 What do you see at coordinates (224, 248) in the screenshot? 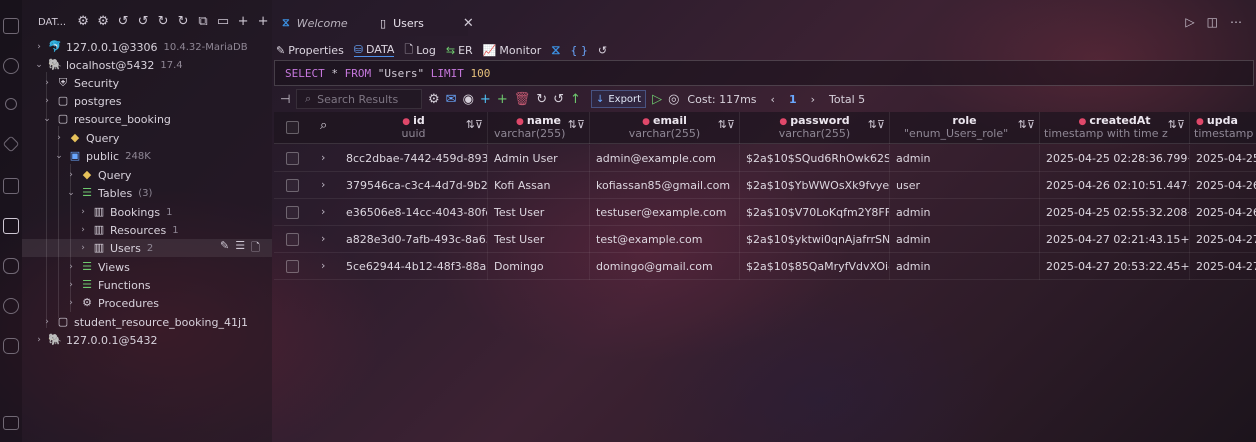
I see `edit-icon: ✎` at bounding box center [224, 248].